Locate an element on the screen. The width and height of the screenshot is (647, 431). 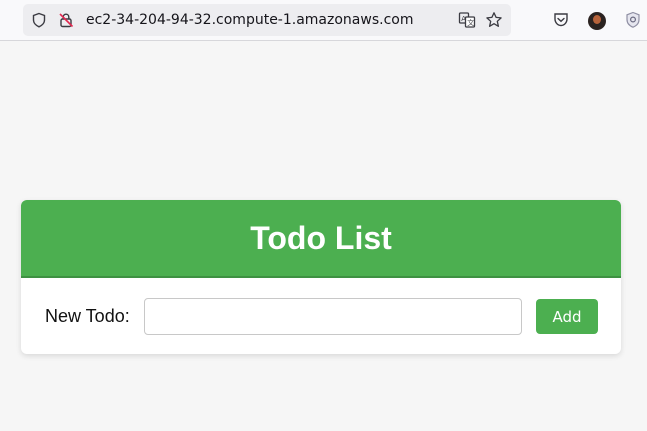
svg-text: 文 is located at coordinates (470, 22).